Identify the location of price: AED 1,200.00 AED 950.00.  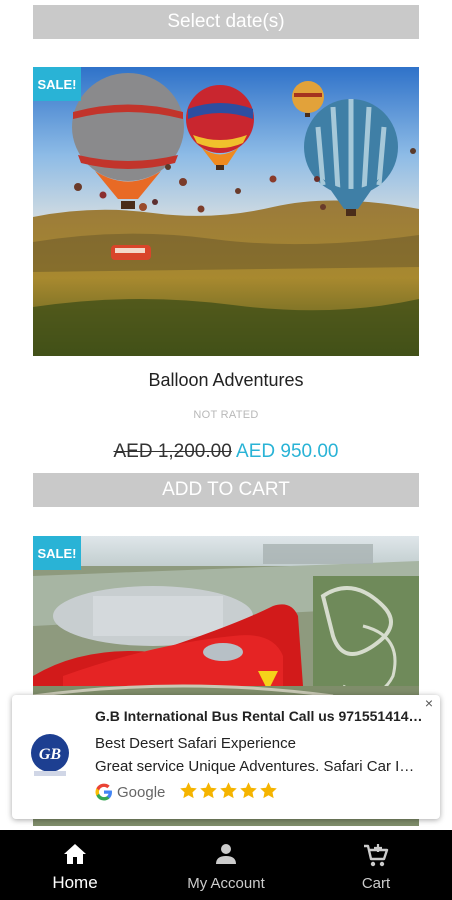
(226, 452).